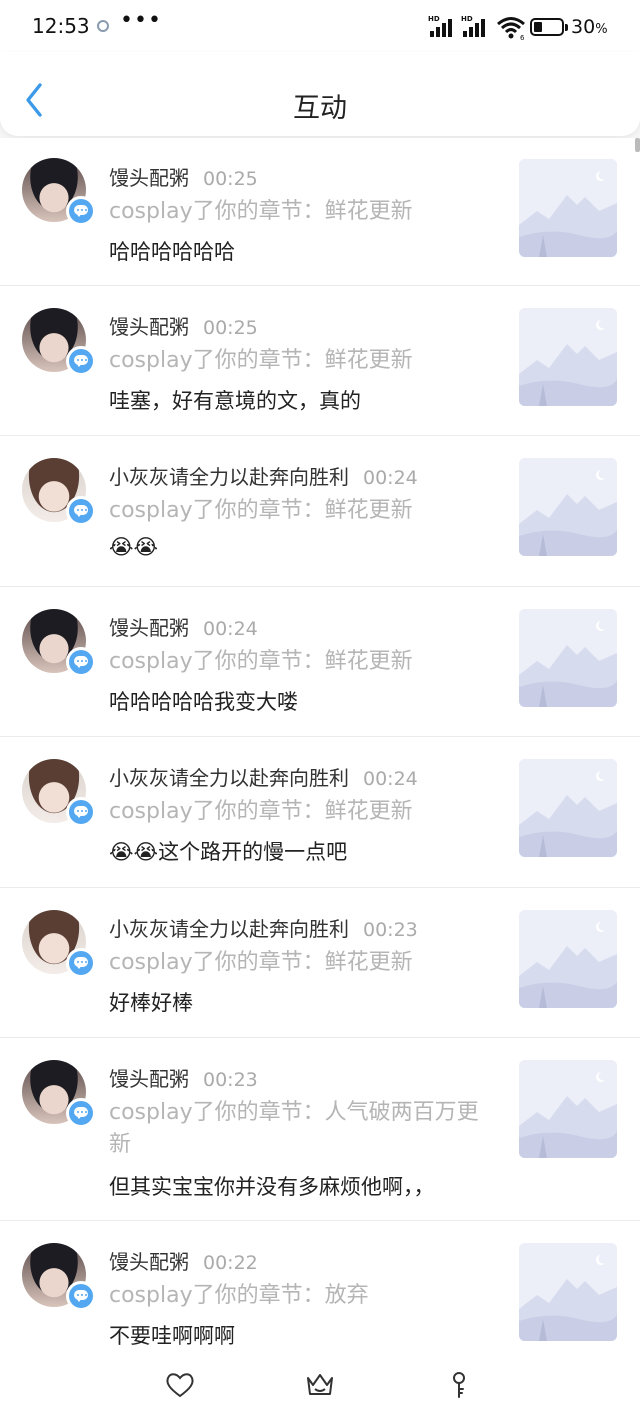  I want to click on action-text: cosplay了你的章节：放弃, so click(239, 1295).